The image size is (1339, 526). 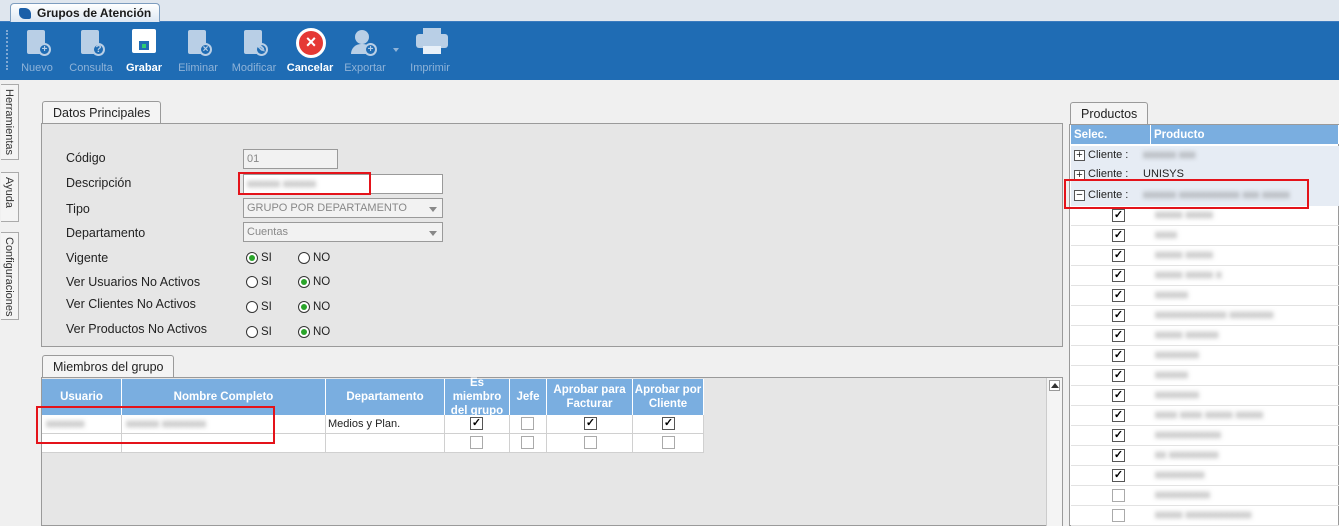 What do you see at coordinates (1205, 456) in the screenshot?
I see `product-row: ✓ xx xxxxxxxxx` at bounding box center [1205, 456].